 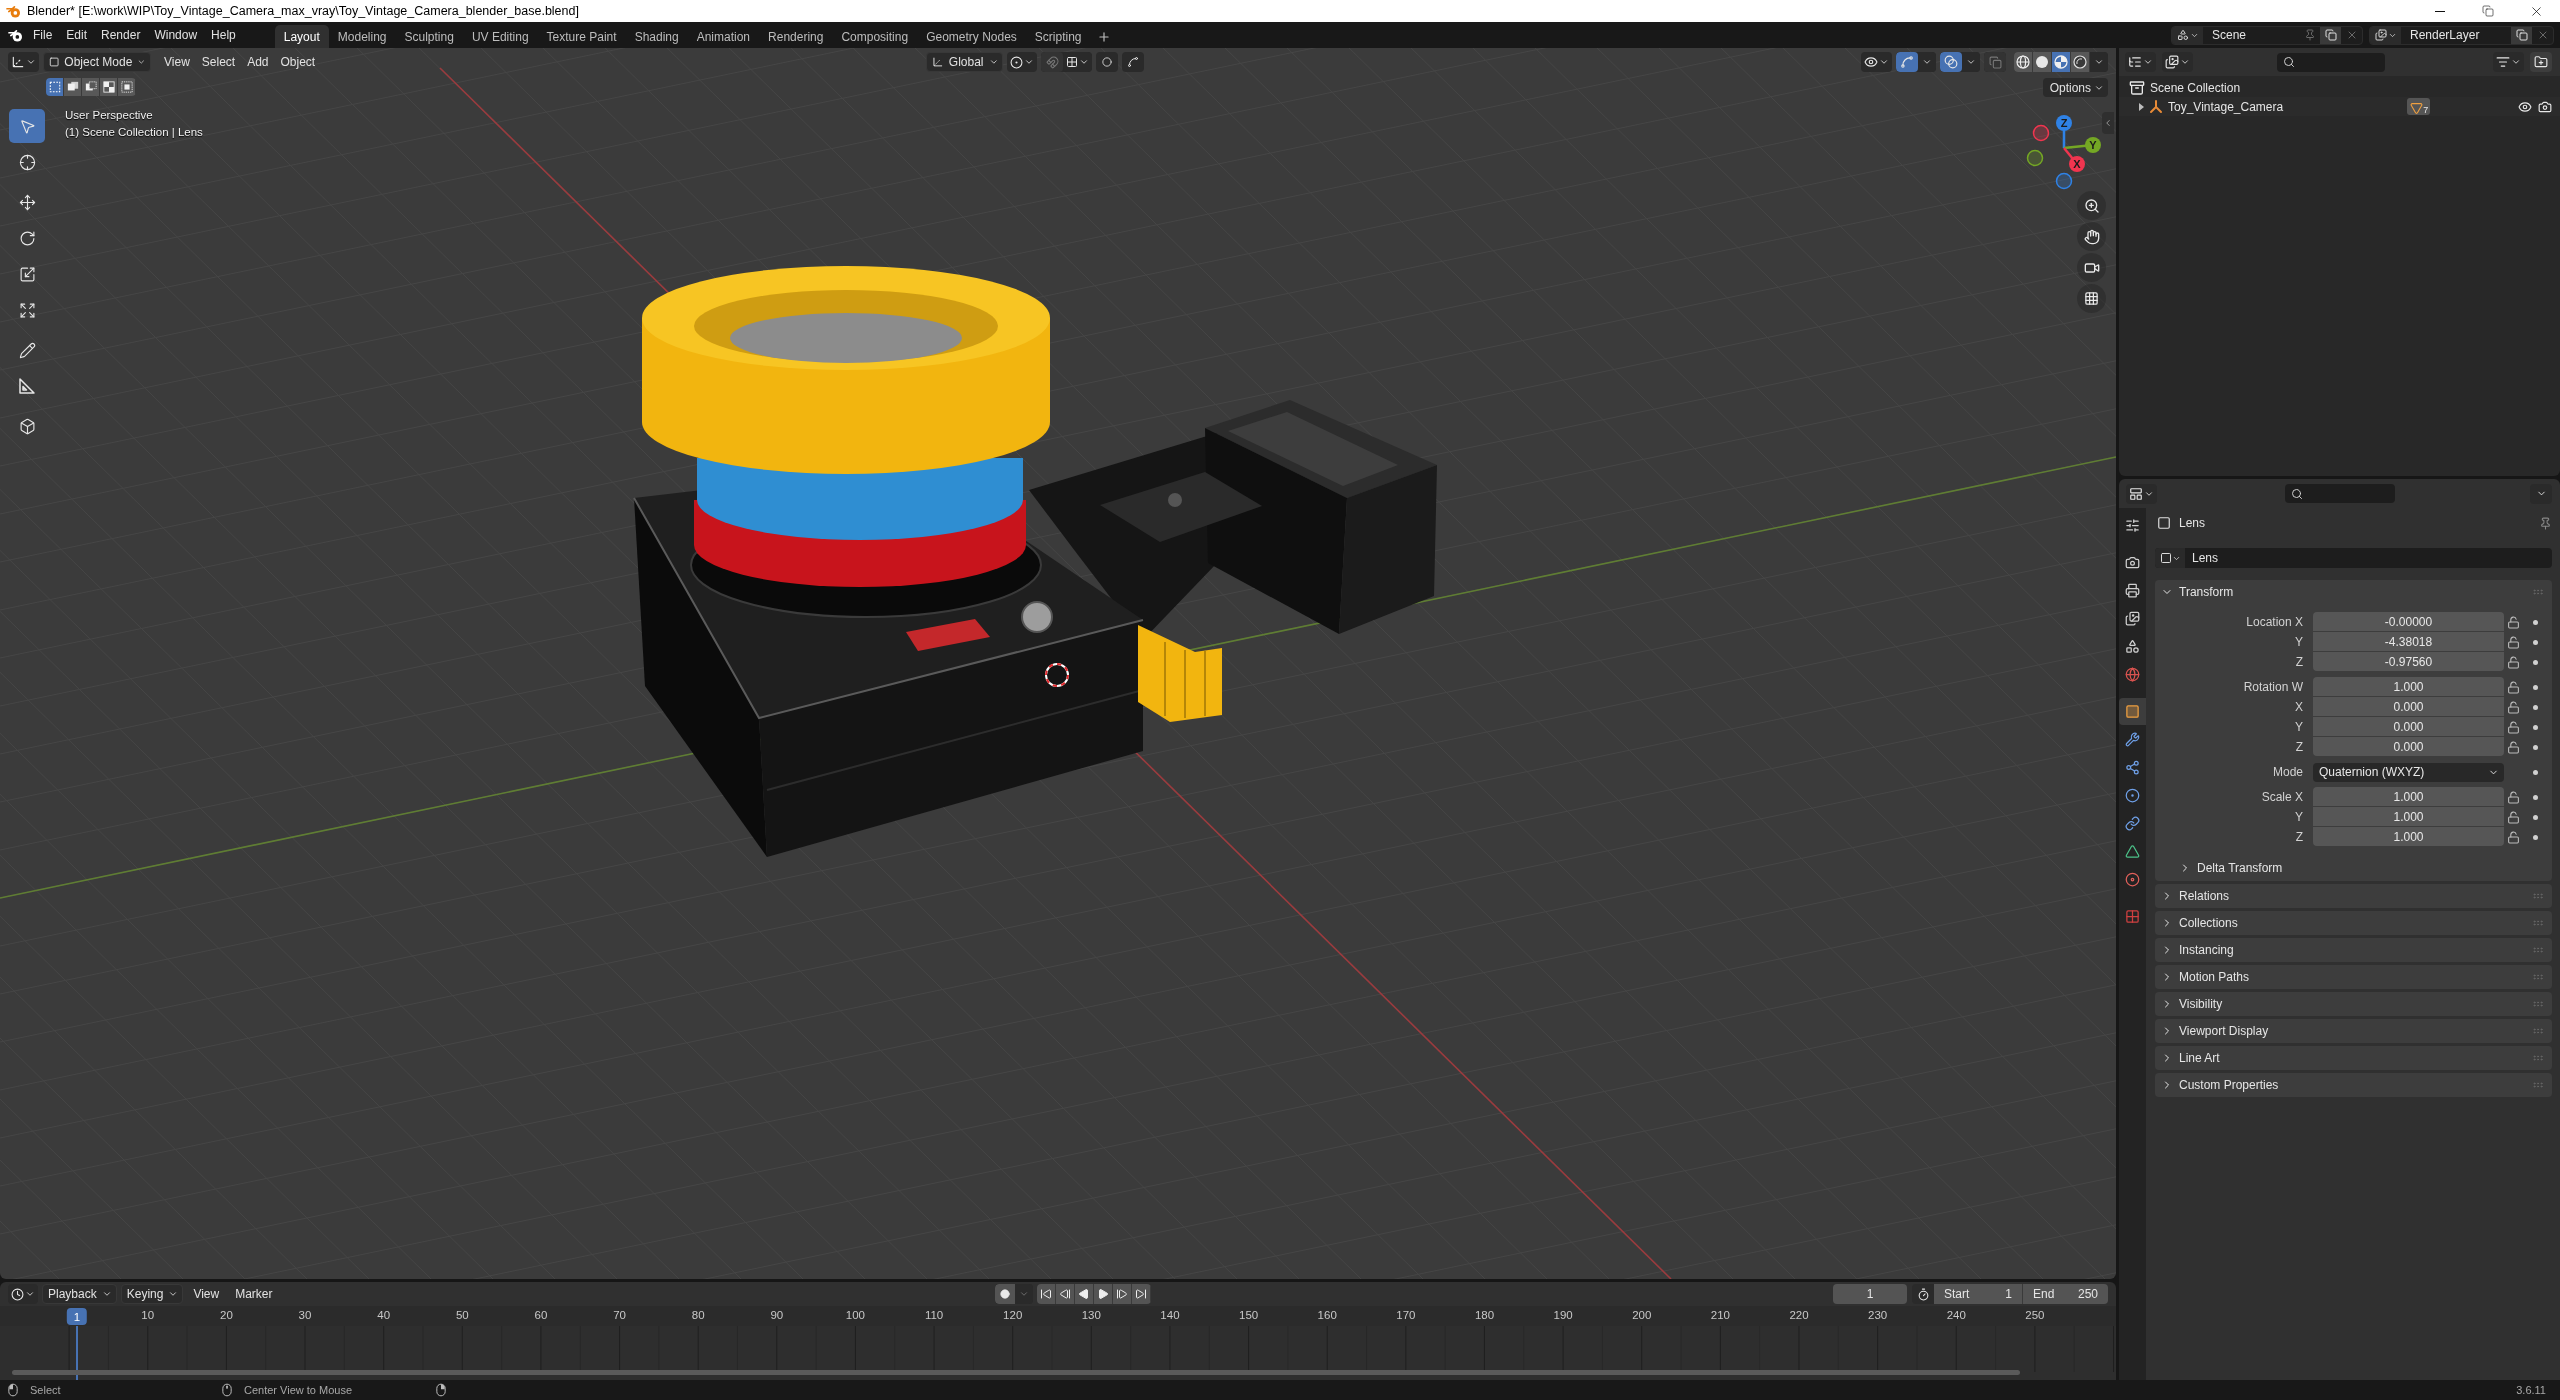 What do you see at coordinates (223, 35) in the screenshot?
I see `menu-item: Help` at bounding box center [223, 35].